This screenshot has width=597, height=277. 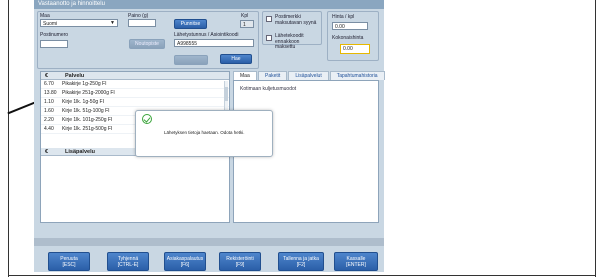 I want to click on service-list-header: € Palvelu, so click(x=135, y=76).